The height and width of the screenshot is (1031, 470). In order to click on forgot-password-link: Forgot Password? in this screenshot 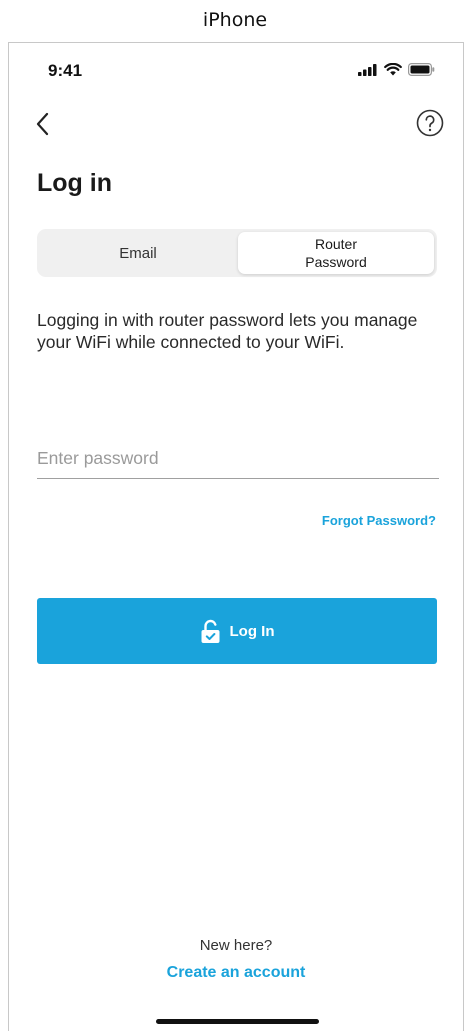, I will do `click(379, 520)`.